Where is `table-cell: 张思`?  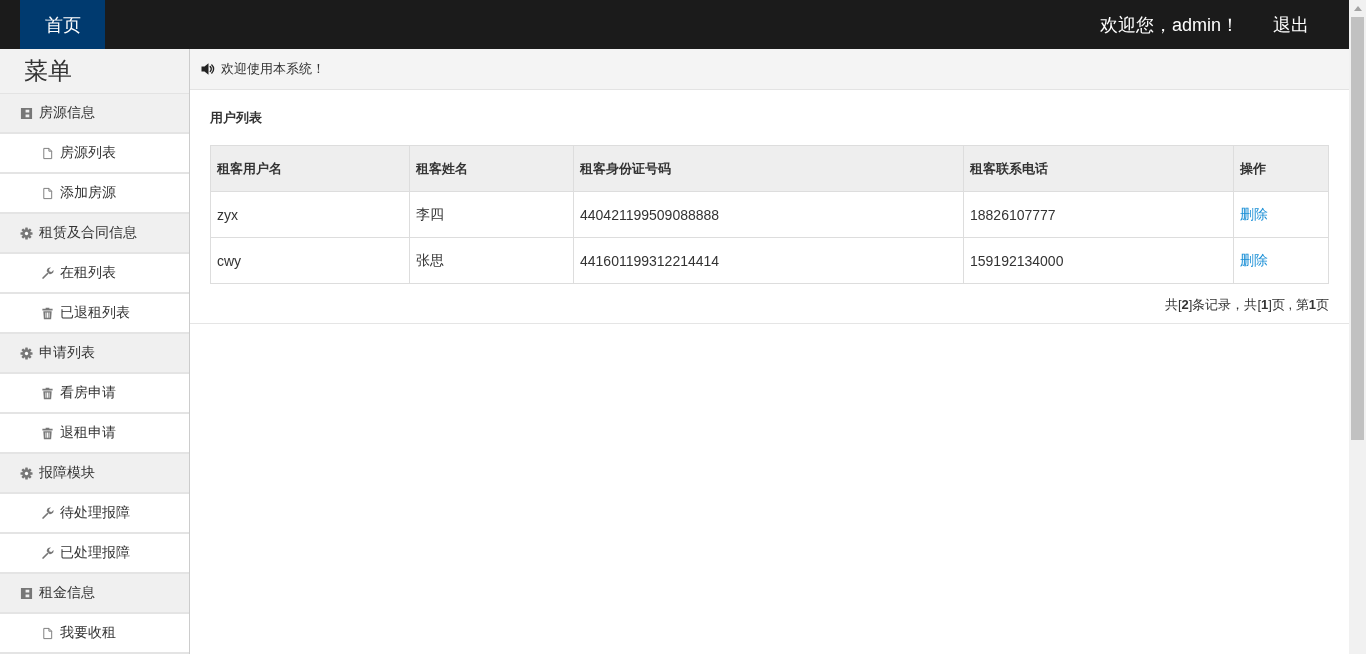 table-cell: 张思 is located at coordinates (491, 260).